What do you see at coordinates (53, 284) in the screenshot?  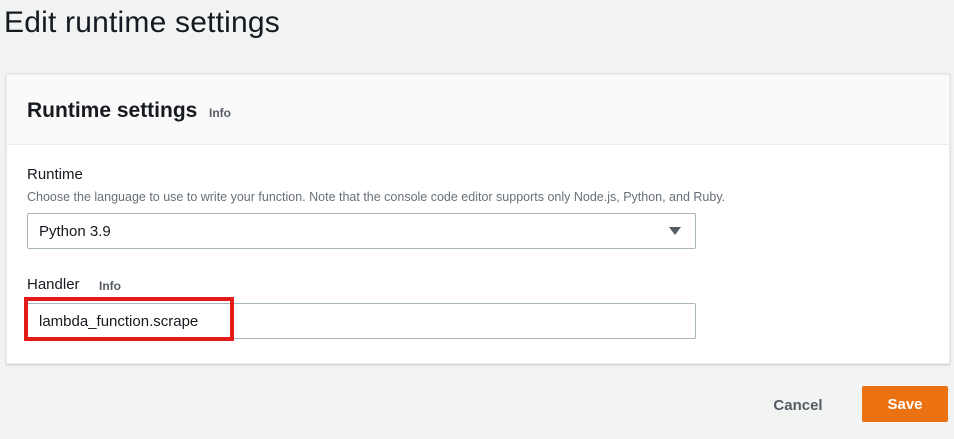 I see `handler-label: Handler` at bounding box center [53, 284].